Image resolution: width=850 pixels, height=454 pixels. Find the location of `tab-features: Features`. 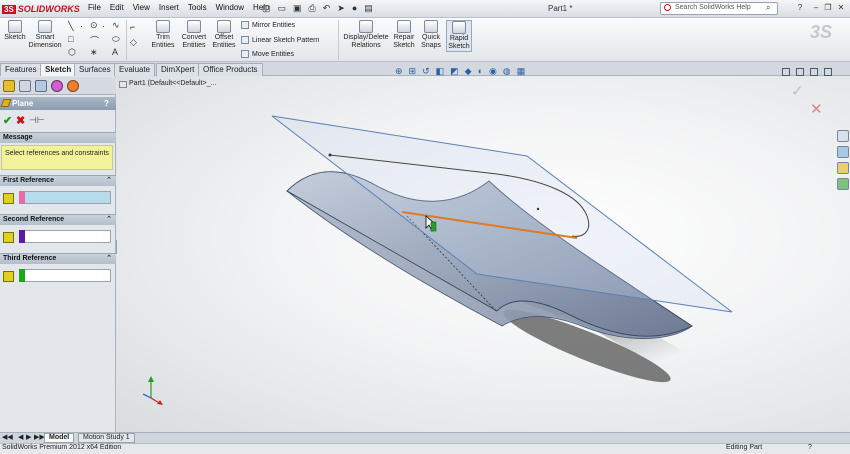

tab-features: Features is located at coordinates (21, 69).